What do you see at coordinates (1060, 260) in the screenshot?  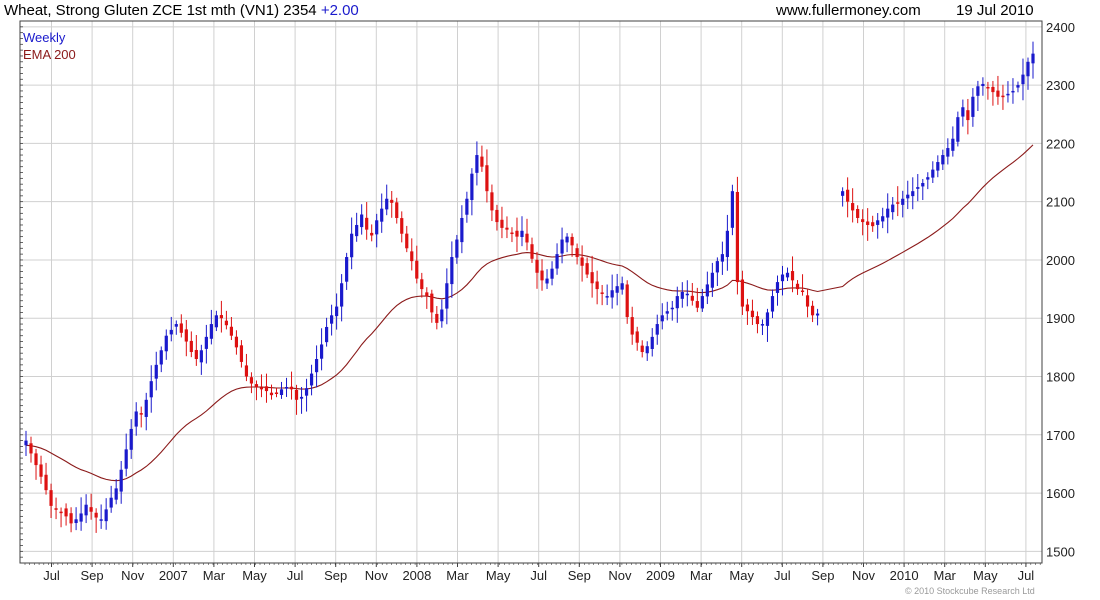 I see `y-tick-label: 2000` at bounding box center [1060, 260].